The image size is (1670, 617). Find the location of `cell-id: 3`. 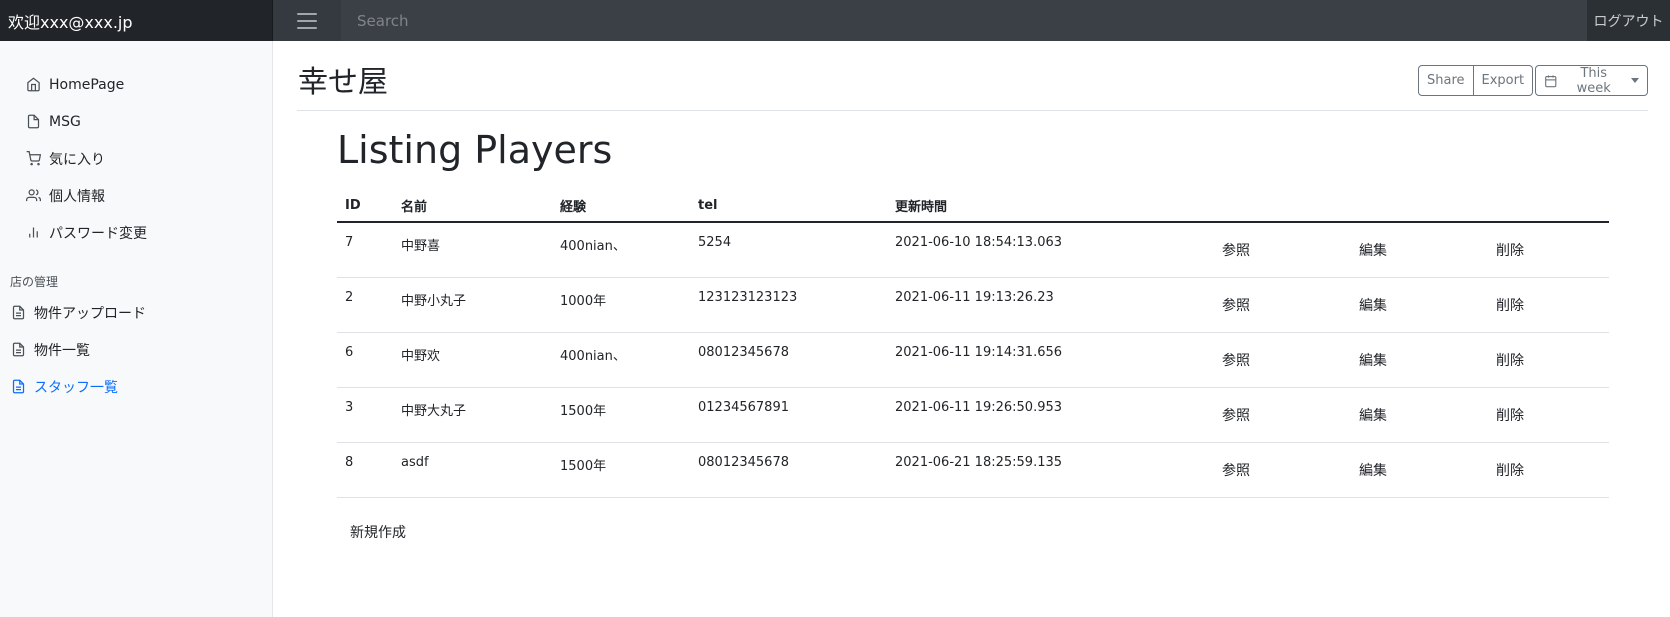

cell-id: 3 is located at coordinates (365, 415).